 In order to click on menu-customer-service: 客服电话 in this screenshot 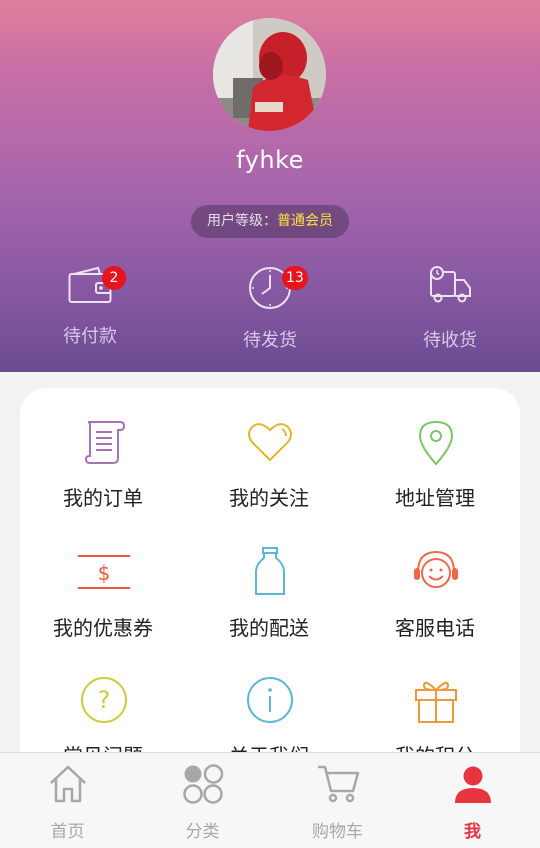, I will do `click(435, 606)`.